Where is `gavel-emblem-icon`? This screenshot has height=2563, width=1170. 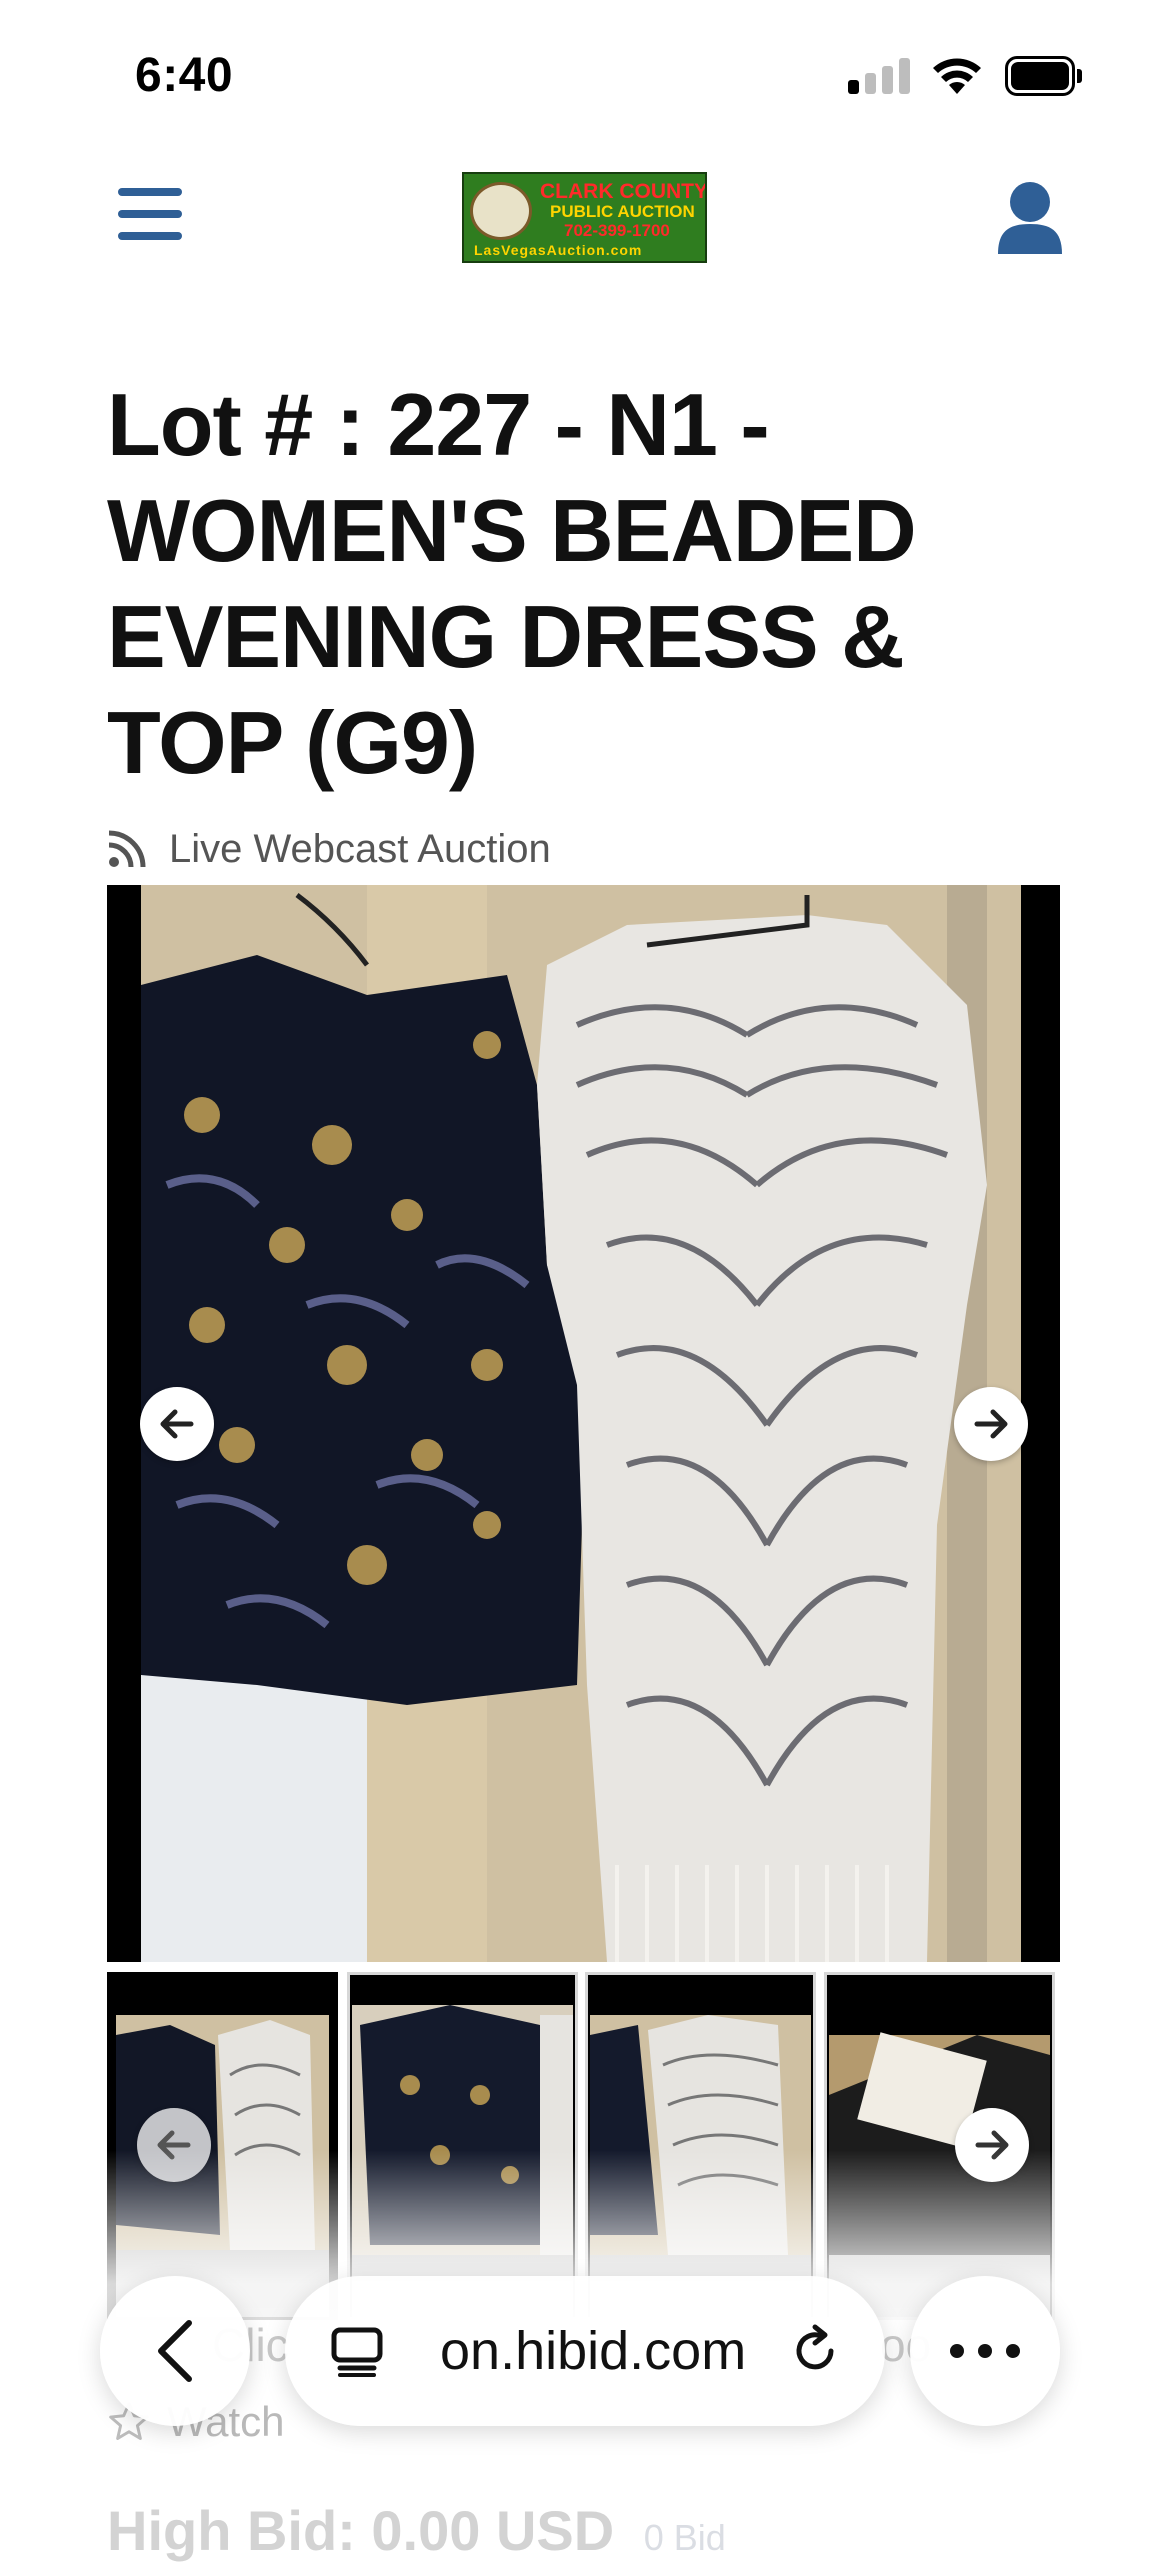
gavel-emblem-icon is located at coordinates (501, 211).